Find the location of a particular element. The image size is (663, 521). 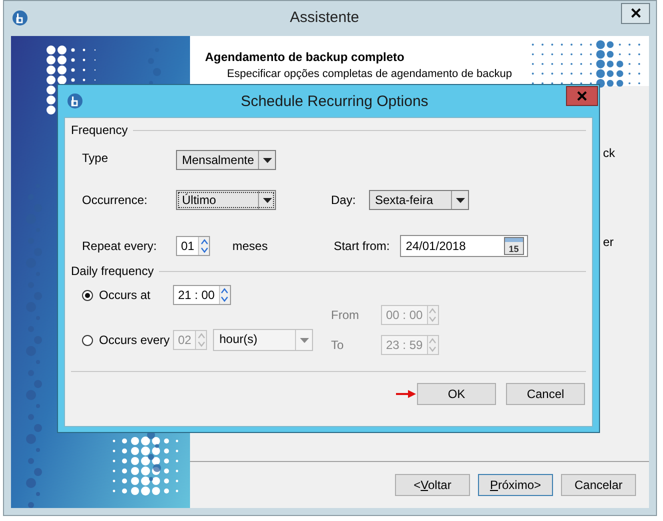

dialog-button: OK is located at coordinates (456, 394).